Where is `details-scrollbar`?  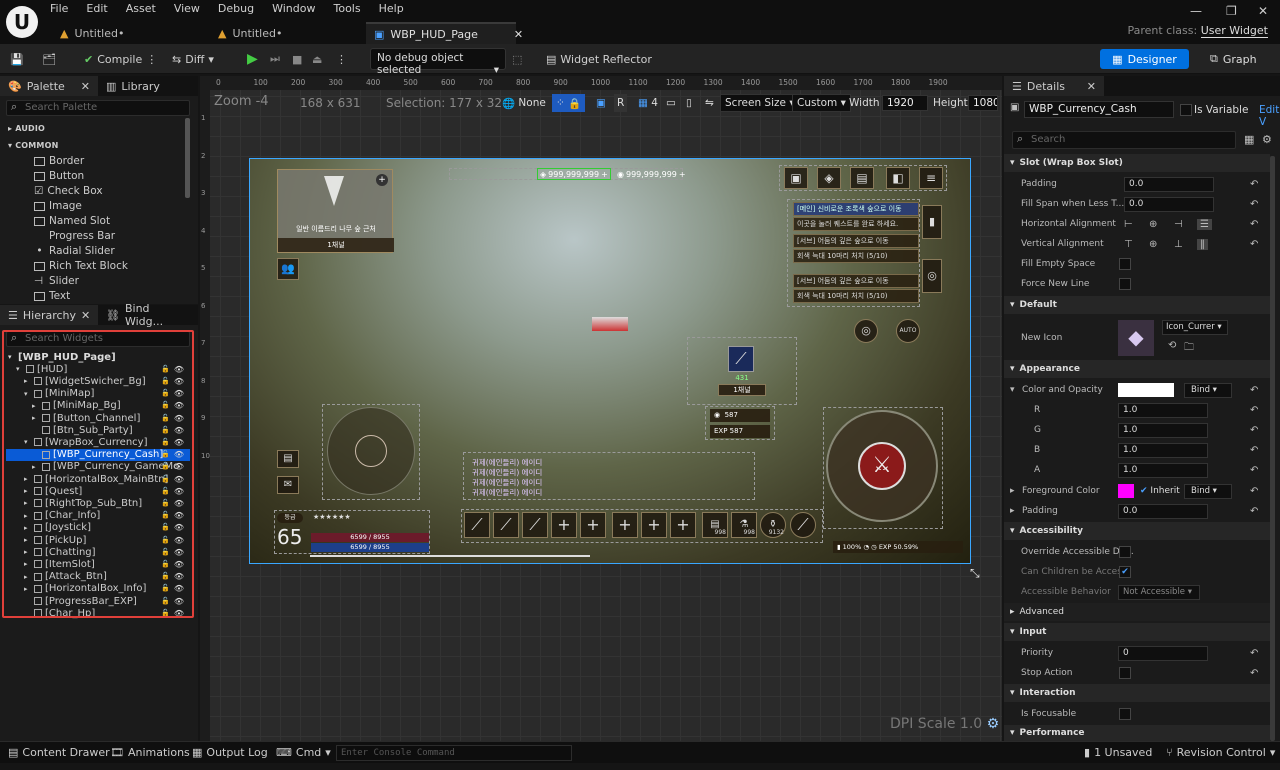
details-scrollbar is located at coordinates (1272, 448).